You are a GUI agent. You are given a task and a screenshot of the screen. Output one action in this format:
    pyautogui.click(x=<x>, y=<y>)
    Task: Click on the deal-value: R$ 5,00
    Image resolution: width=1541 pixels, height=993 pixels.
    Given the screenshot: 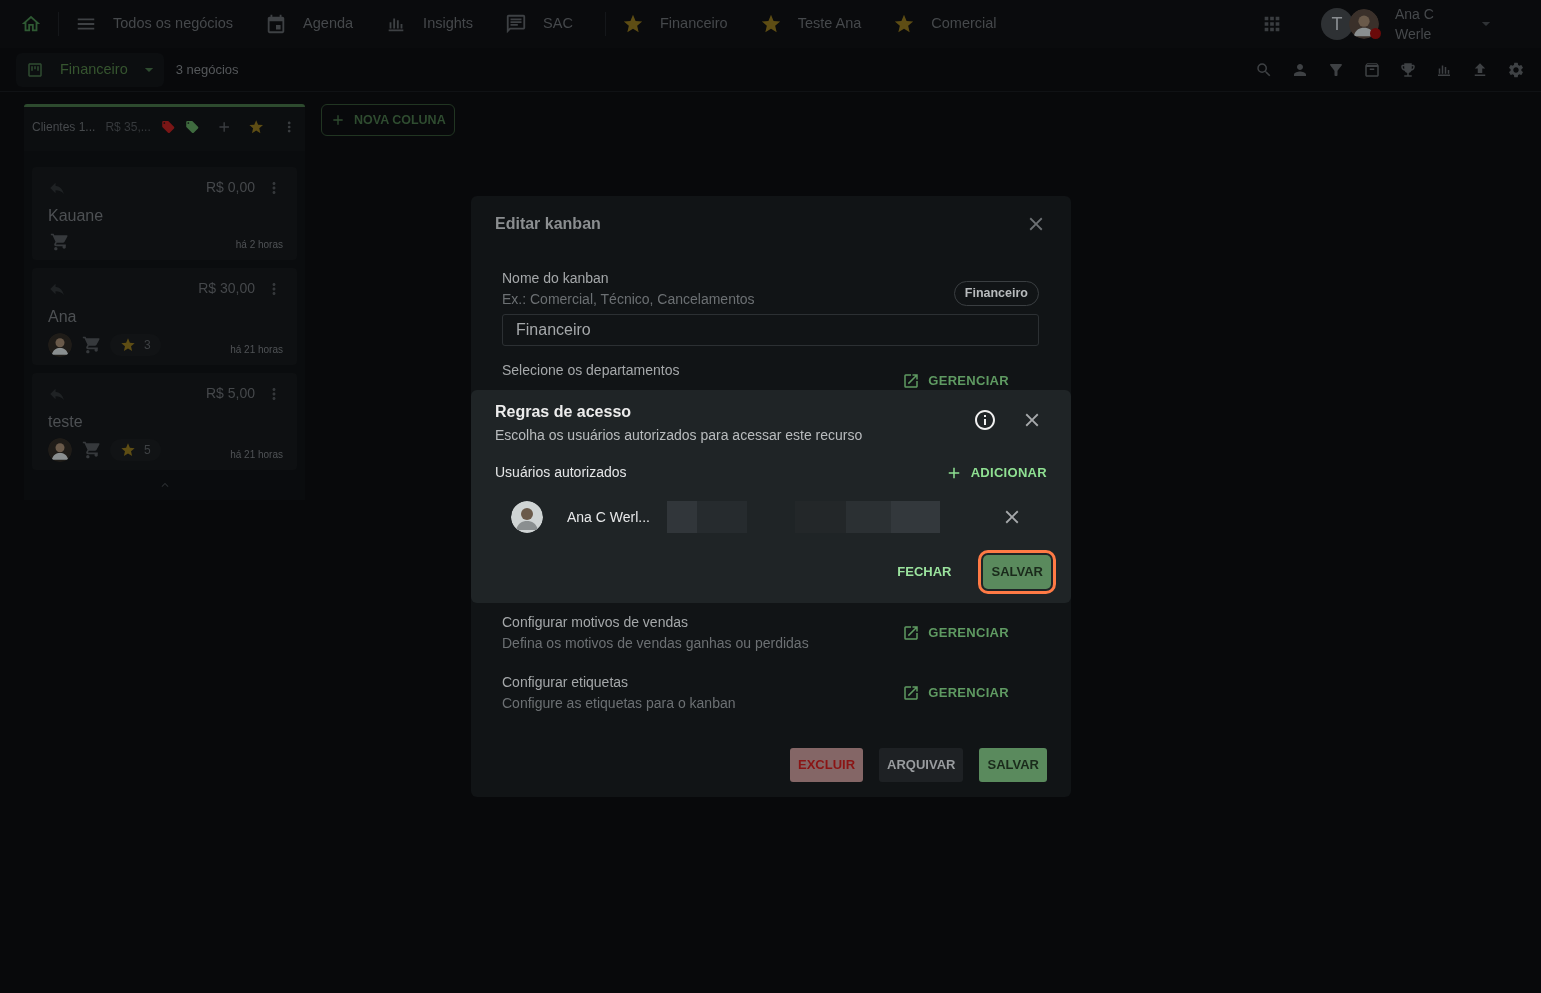 What is the action you would take?
    pyautogui.click(x=230, y=393)
    